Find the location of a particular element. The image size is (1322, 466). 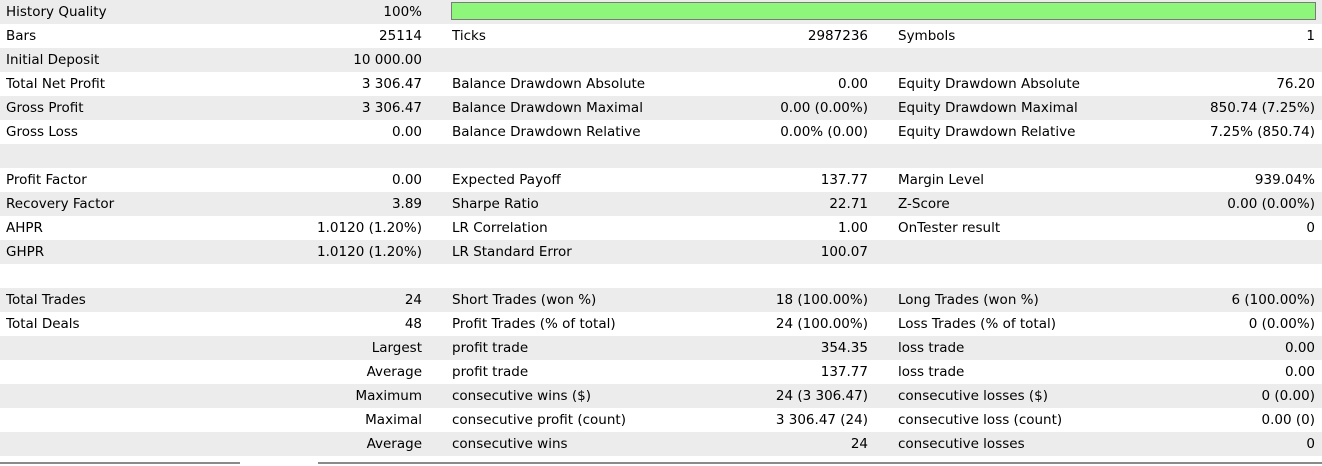

cell-value-3: 850.74 (7.25%) is located at coordinates (1262, 108).